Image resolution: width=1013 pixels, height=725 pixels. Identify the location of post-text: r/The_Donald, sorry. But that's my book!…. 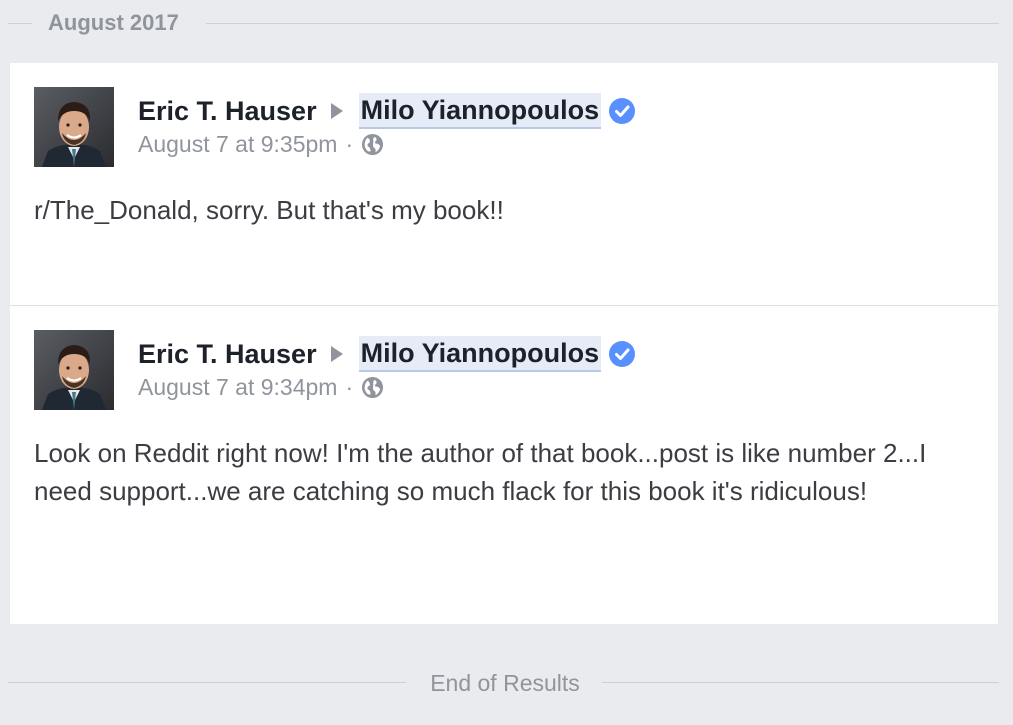
(269, 210).